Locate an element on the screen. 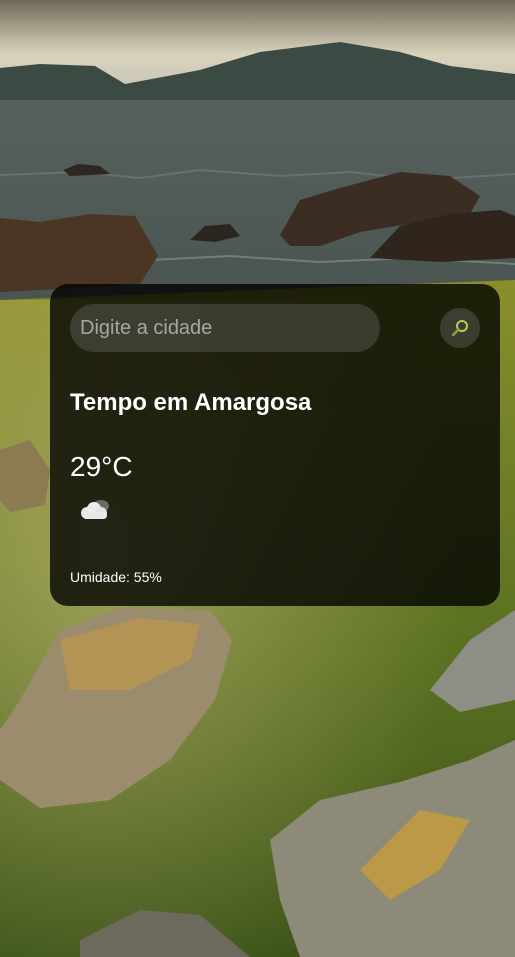 This screenshot has width=515, height=957. search-icon is located at coordinates (459, 328).